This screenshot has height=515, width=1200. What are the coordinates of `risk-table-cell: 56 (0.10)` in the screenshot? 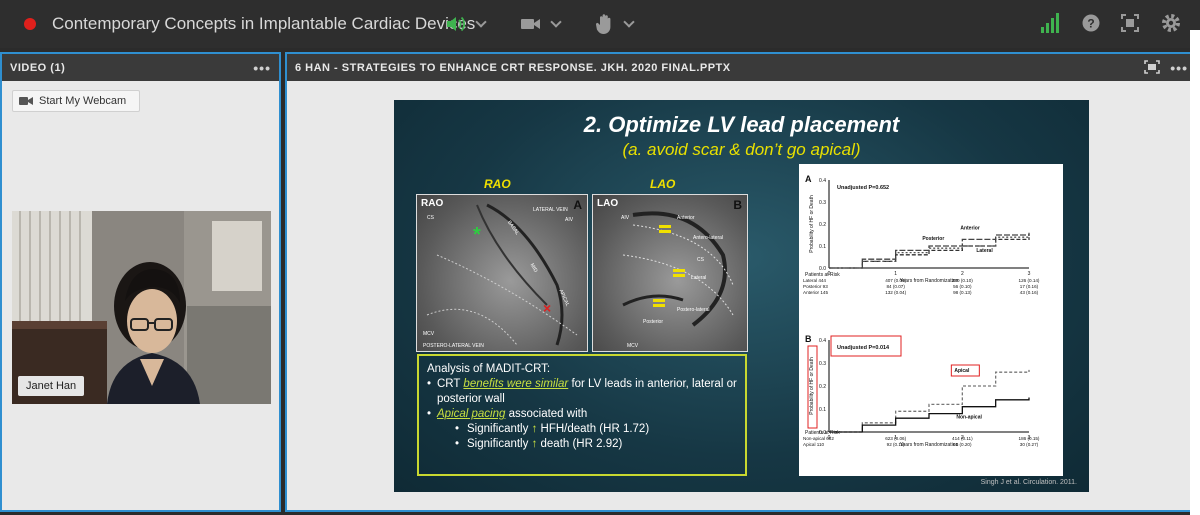 It's located at (962, 286).